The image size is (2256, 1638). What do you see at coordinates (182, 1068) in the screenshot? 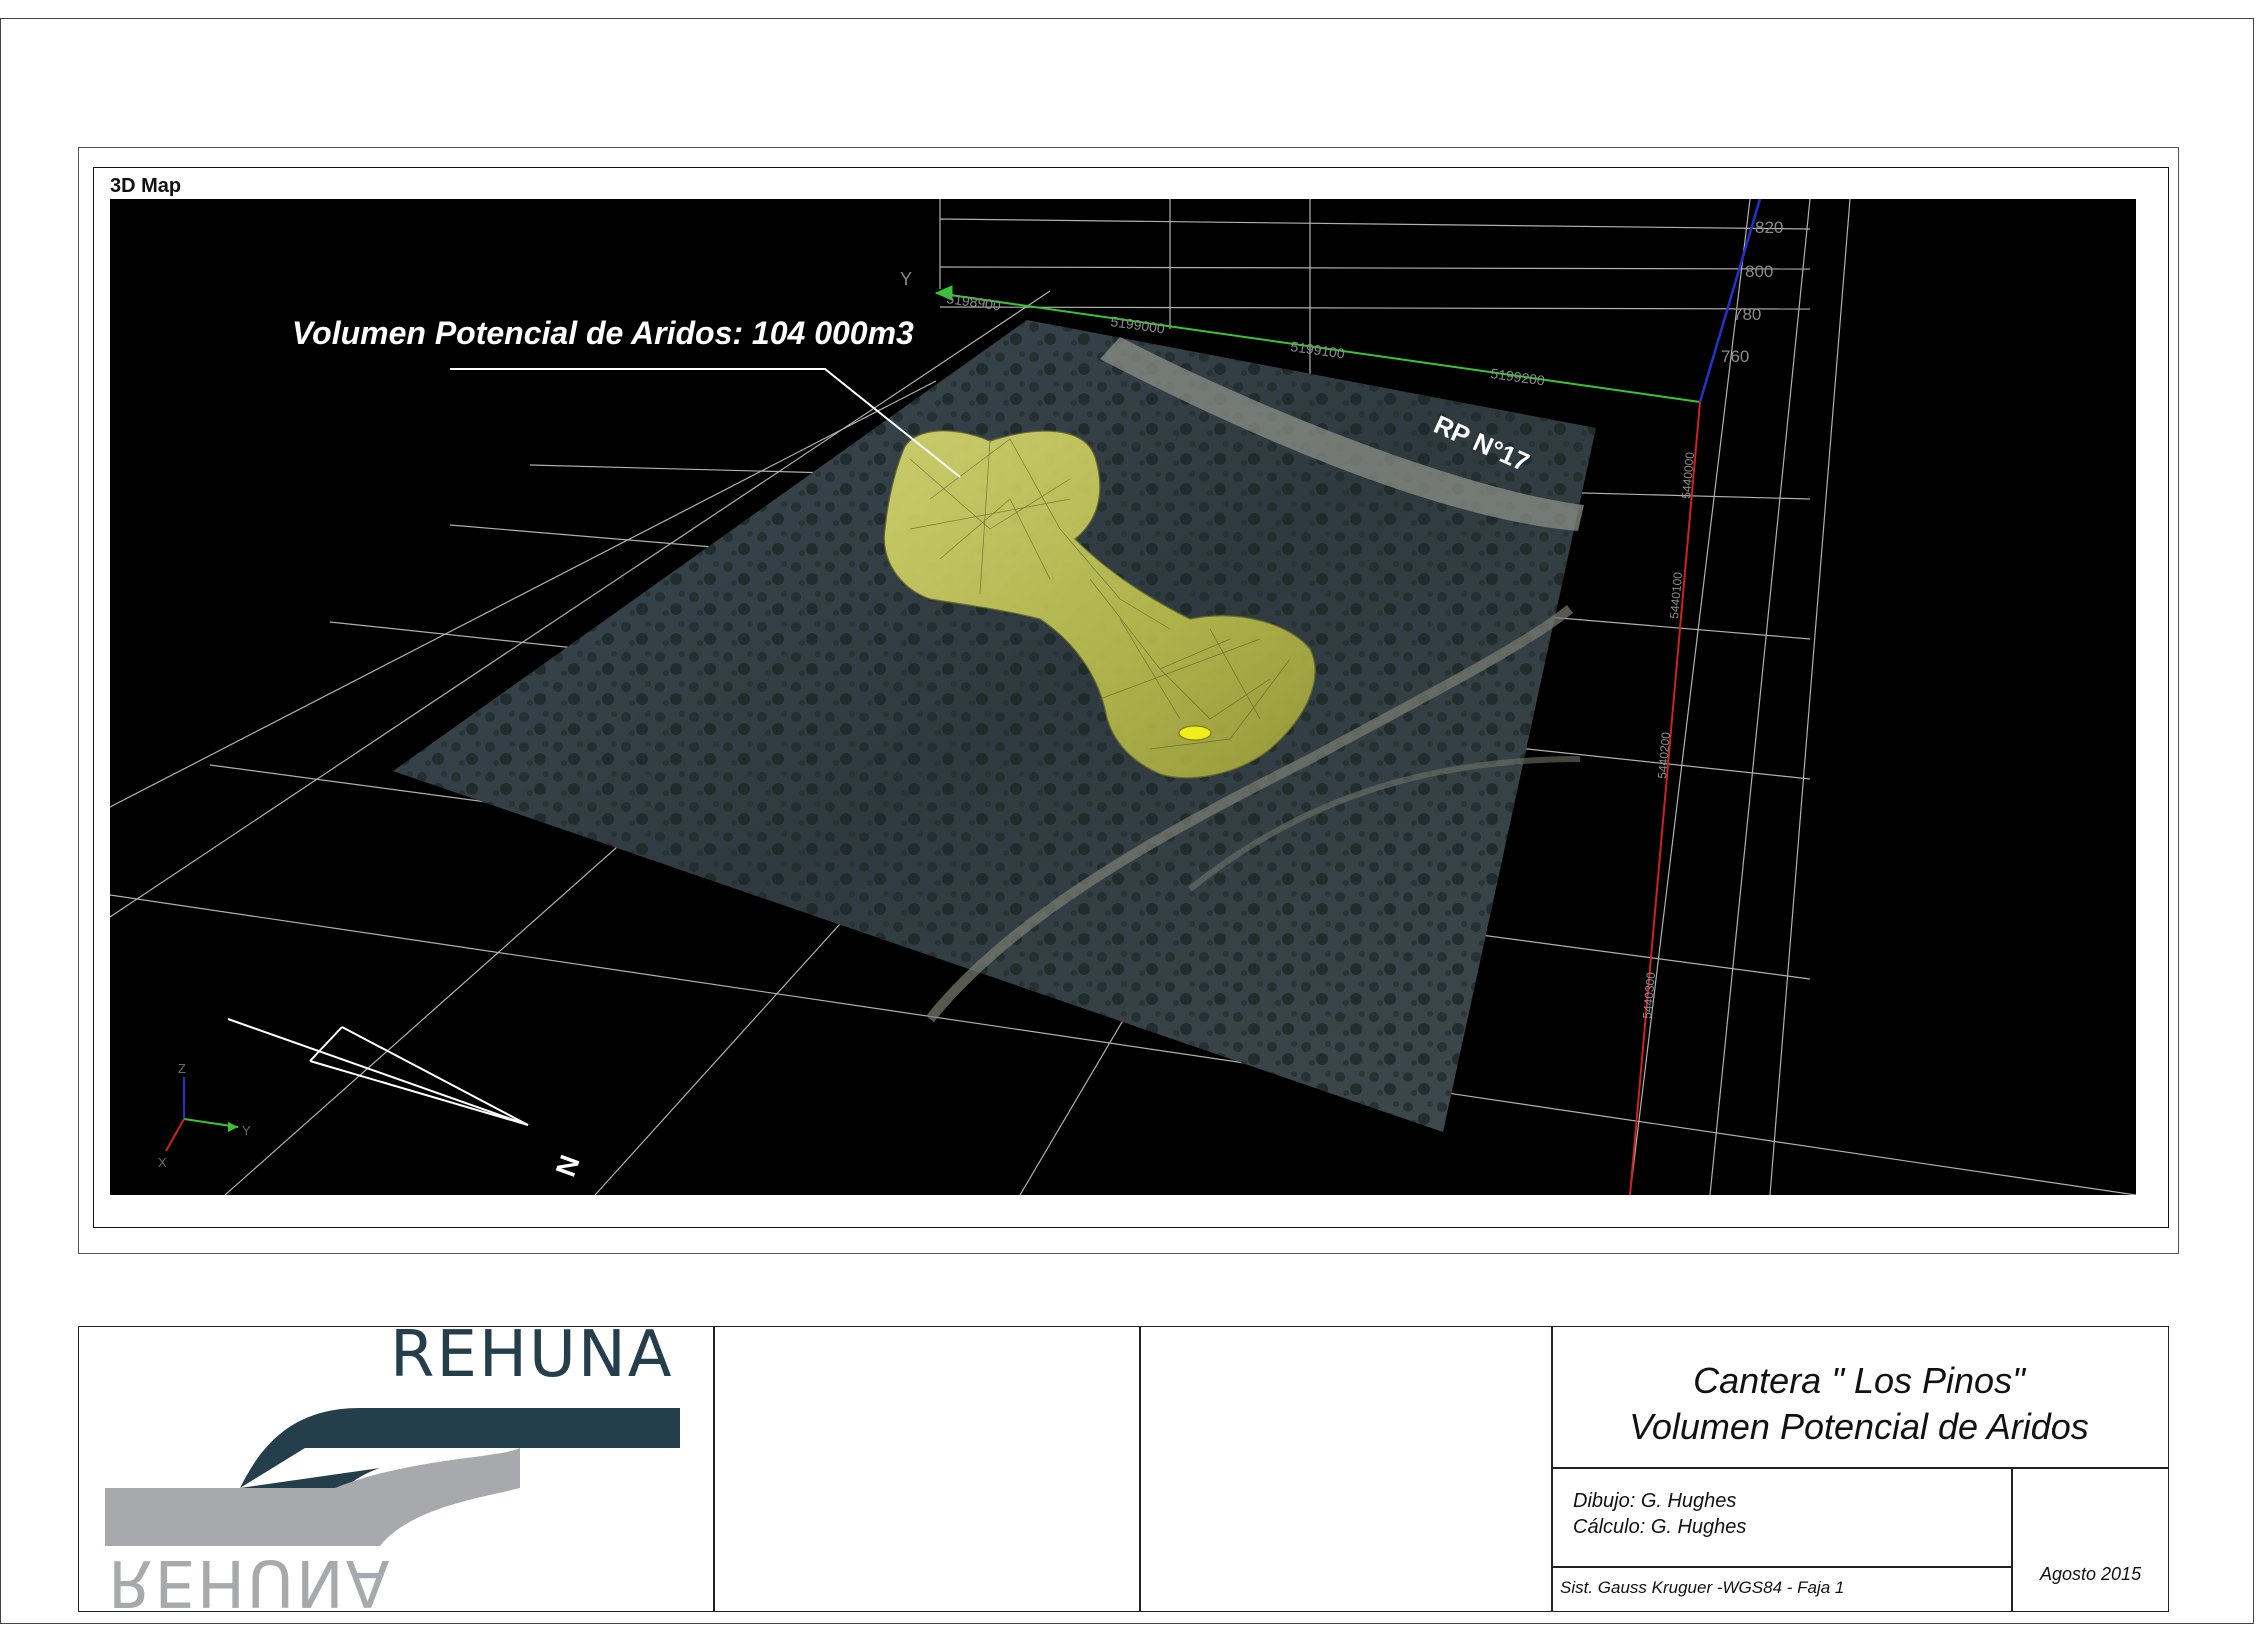
I see `gizmo-z: Z` at bounding box center [182, 1068].